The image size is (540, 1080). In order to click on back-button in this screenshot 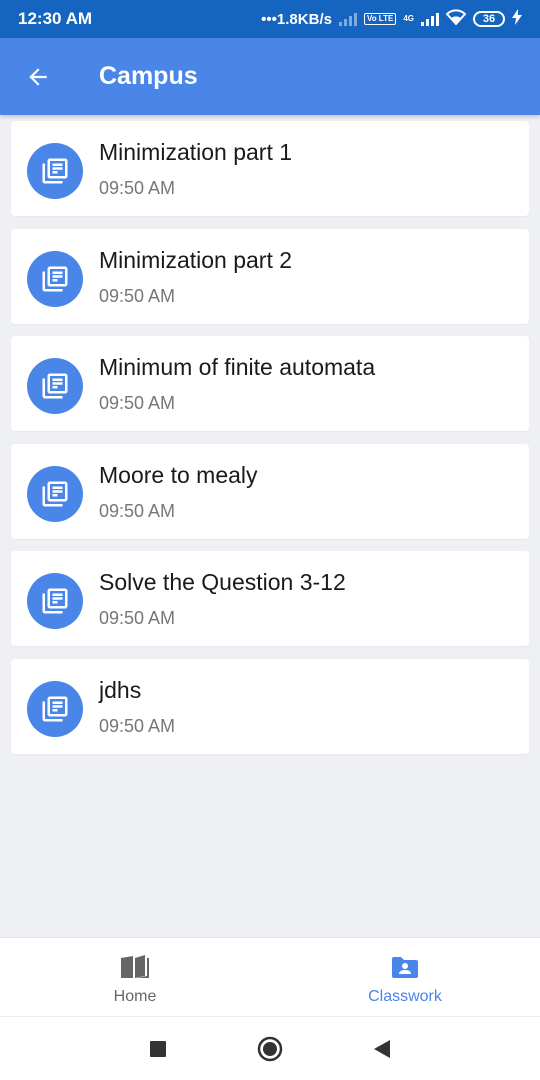, I will do `click(38, 77)`.